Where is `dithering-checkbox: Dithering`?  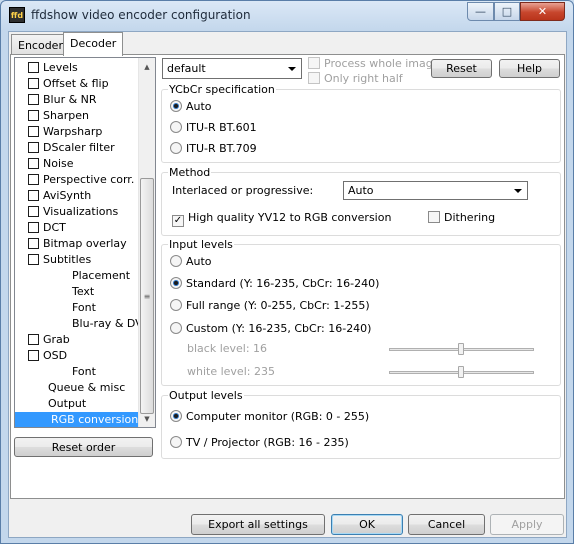 dithering-checkbox: Dithering is located at coordinates (461, 218).